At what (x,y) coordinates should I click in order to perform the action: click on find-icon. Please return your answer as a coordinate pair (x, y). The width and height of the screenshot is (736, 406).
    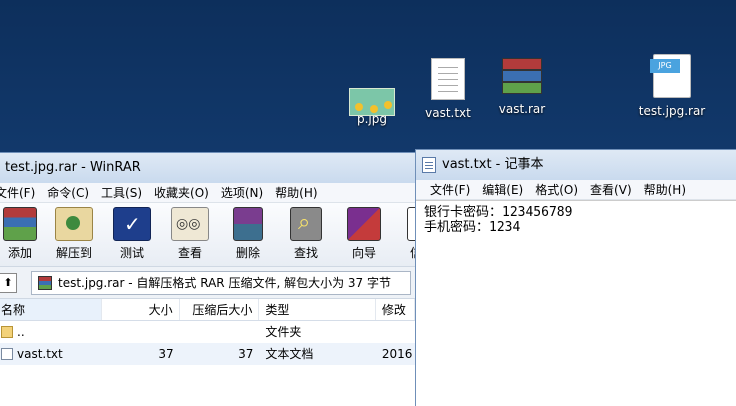
    Looking at the image, I should click on (306, 224).